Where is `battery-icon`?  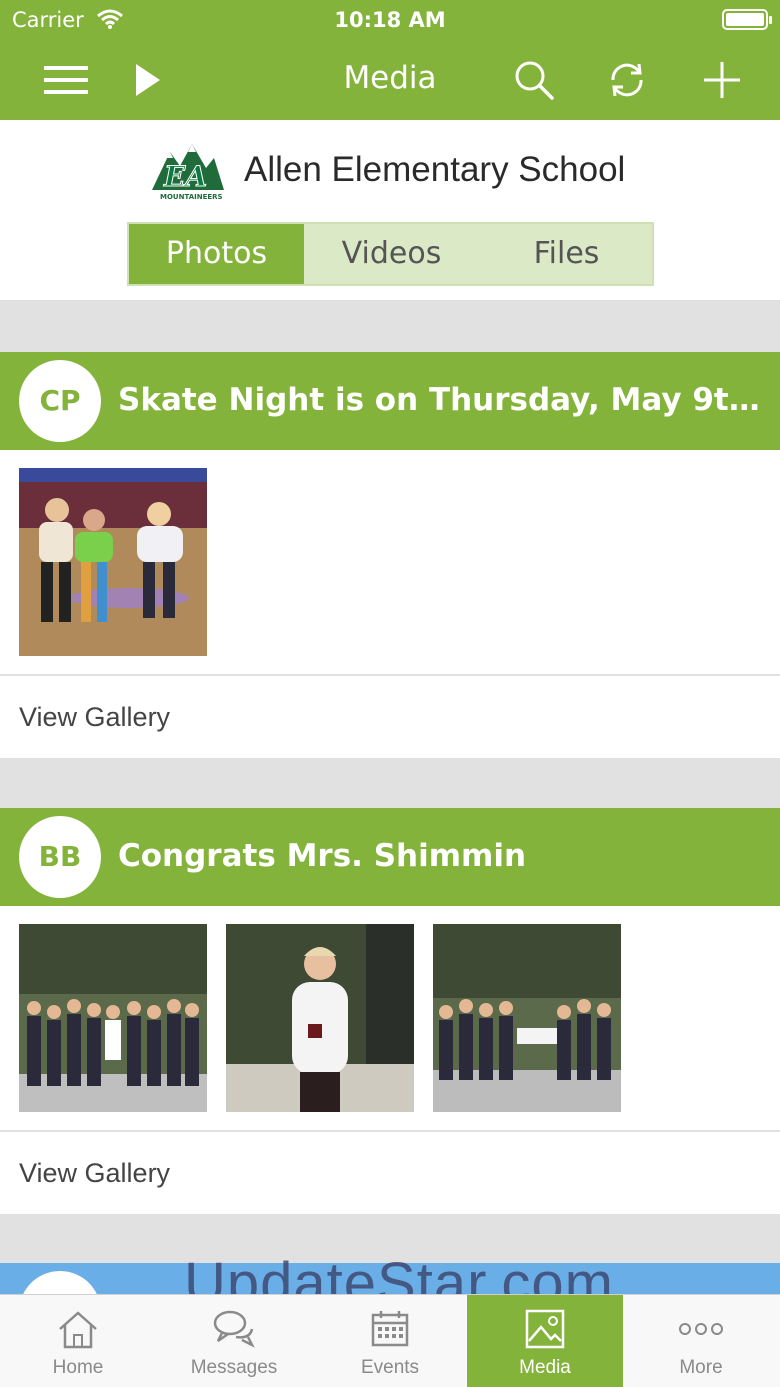 battery-icon is located at coordinates (747, 19).